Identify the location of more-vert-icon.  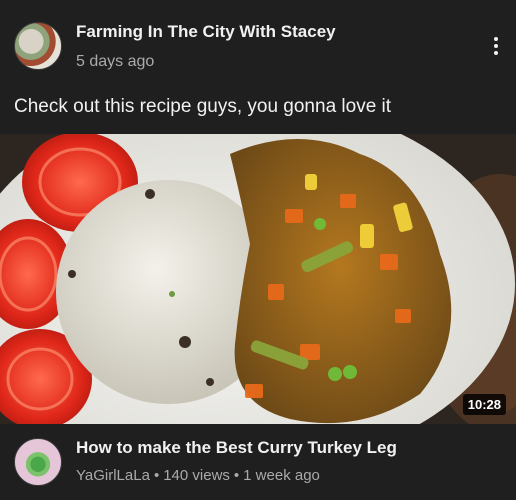
(496, 47).